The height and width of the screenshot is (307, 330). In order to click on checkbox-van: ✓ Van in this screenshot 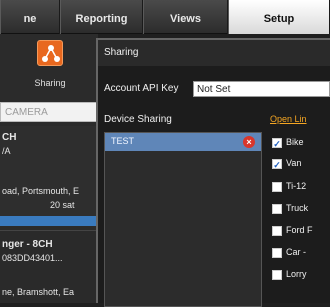, I will do `click(301, 165)`.